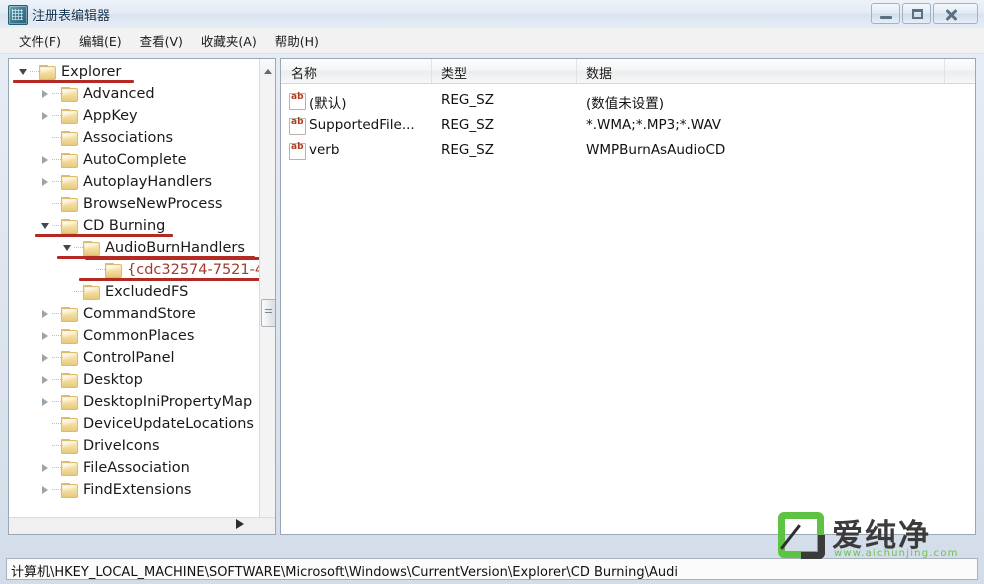 Image resolution: width=984 pixels, height=584 pixels. I want to click on tree-item: CommonPlaces, so click(135, 336).